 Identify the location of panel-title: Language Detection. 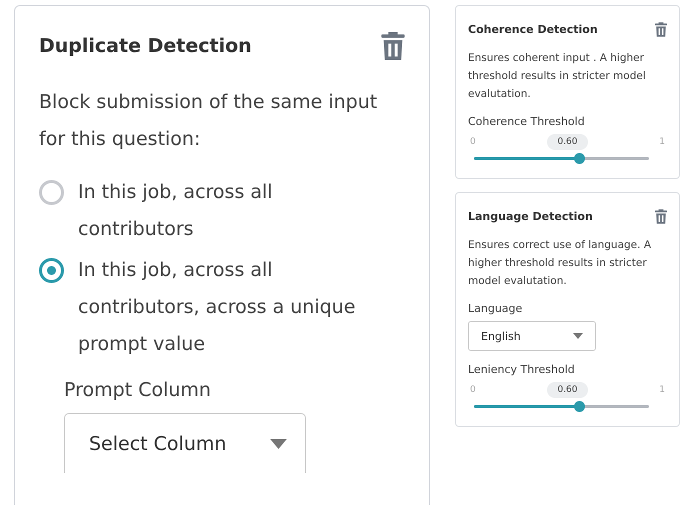
(530, 216).